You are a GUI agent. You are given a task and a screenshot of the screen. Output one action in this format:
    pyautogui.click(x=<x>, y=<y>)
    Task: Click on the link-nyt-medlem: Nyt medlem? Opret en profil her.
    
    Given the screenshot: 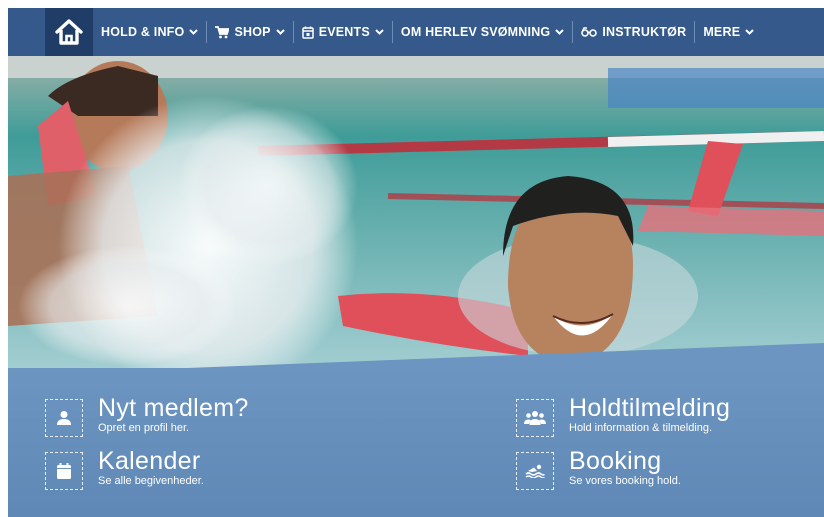 What is the action you would take?
    pyautogui.click(x=147, y=415)
    